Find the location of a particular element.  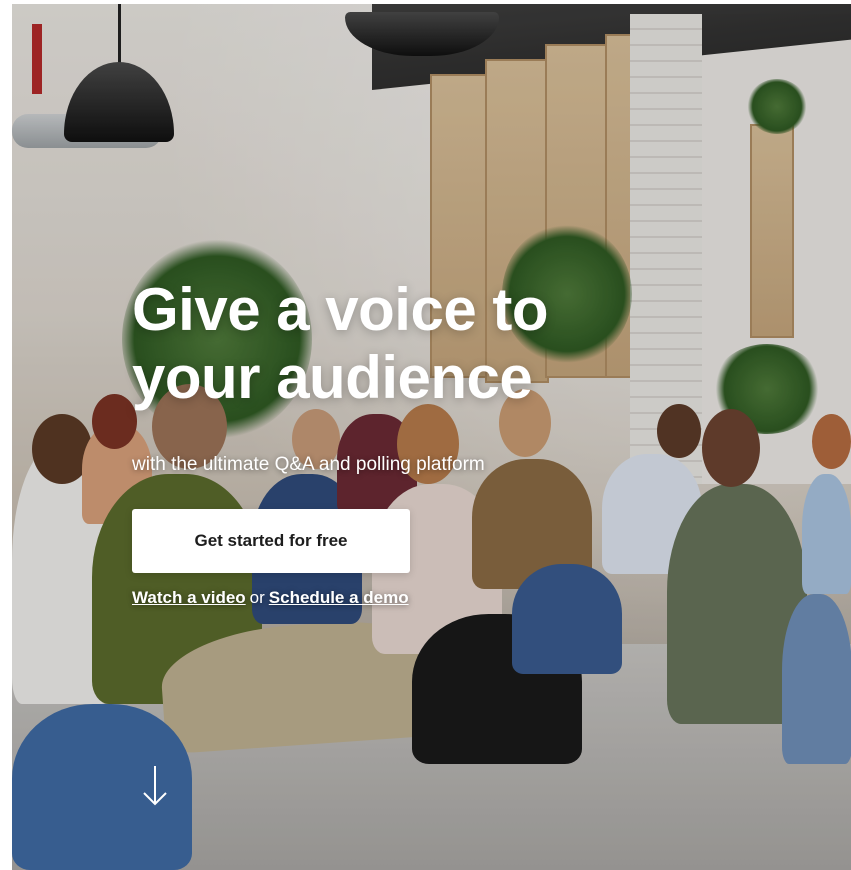

arrow-down-icon is located at coordinates (155, 786).